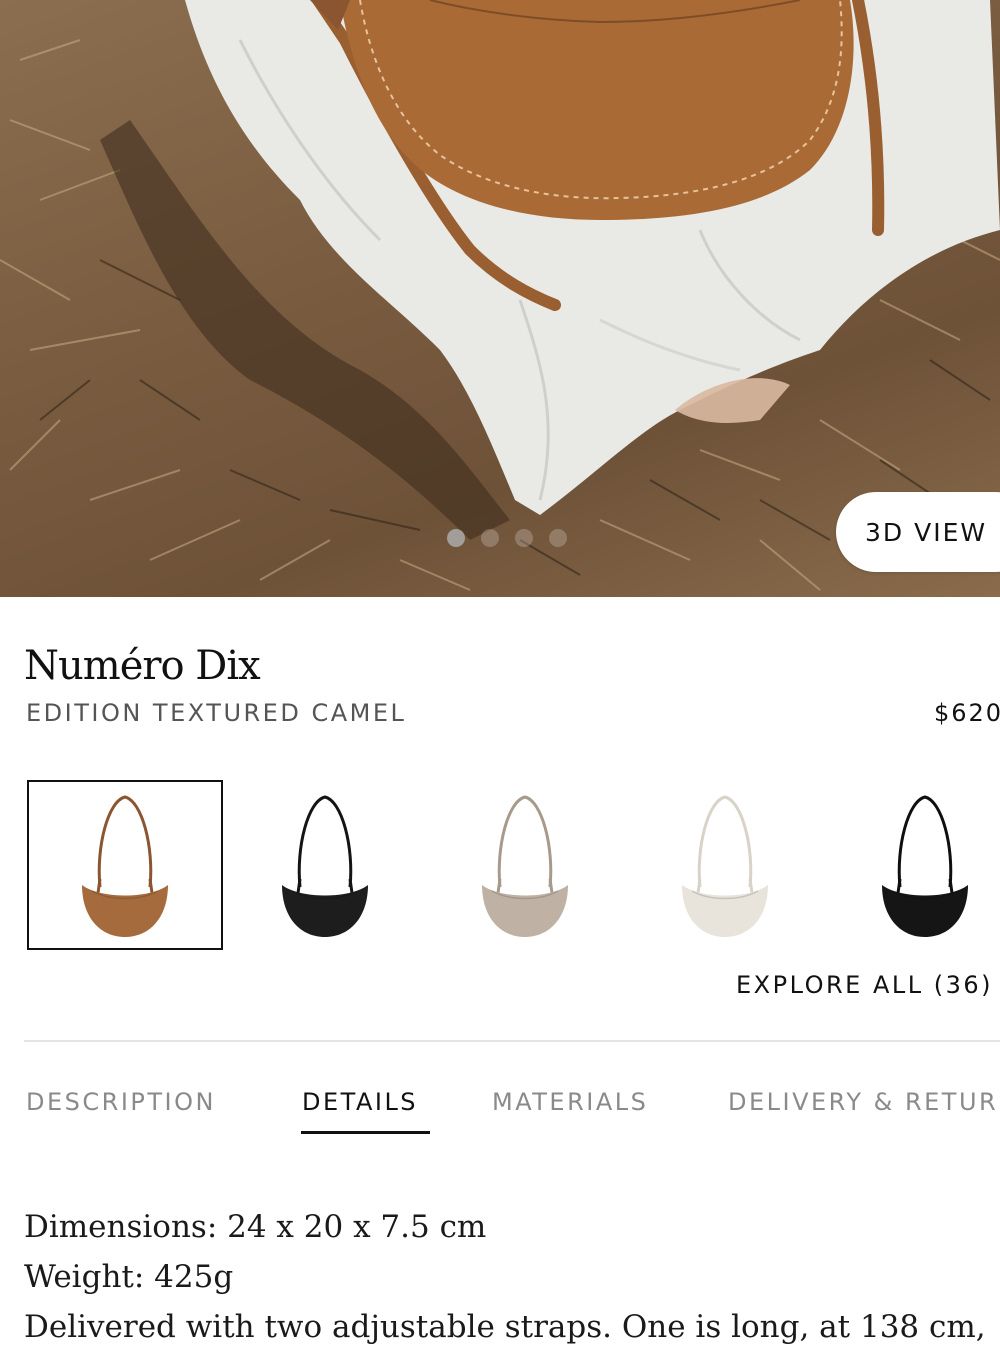 Image resolution: width=1000 pixels, height=1355 pixels. I want to click on details-dimensions: Dimensions: 24 x 20 x 7.5 cm, so click(255, 1227).